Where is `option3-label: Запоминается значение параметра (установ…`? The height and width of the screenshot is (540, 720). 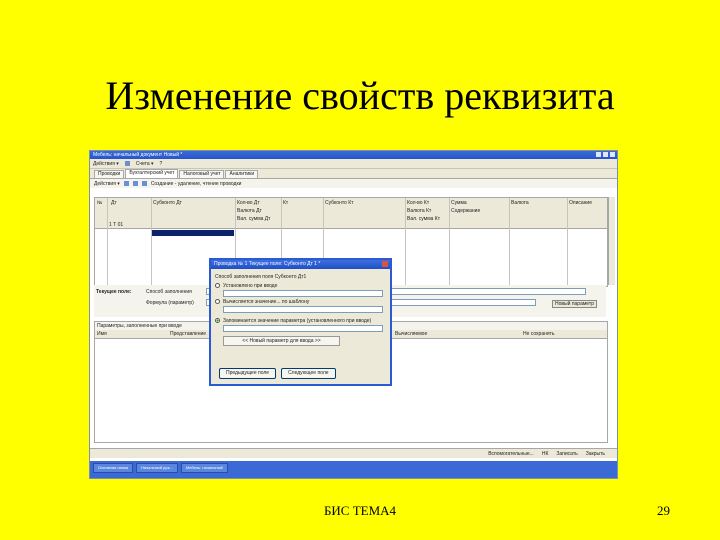 option3-label: Запоминается значение параметра (установ… is located at coordinates (297, 320).